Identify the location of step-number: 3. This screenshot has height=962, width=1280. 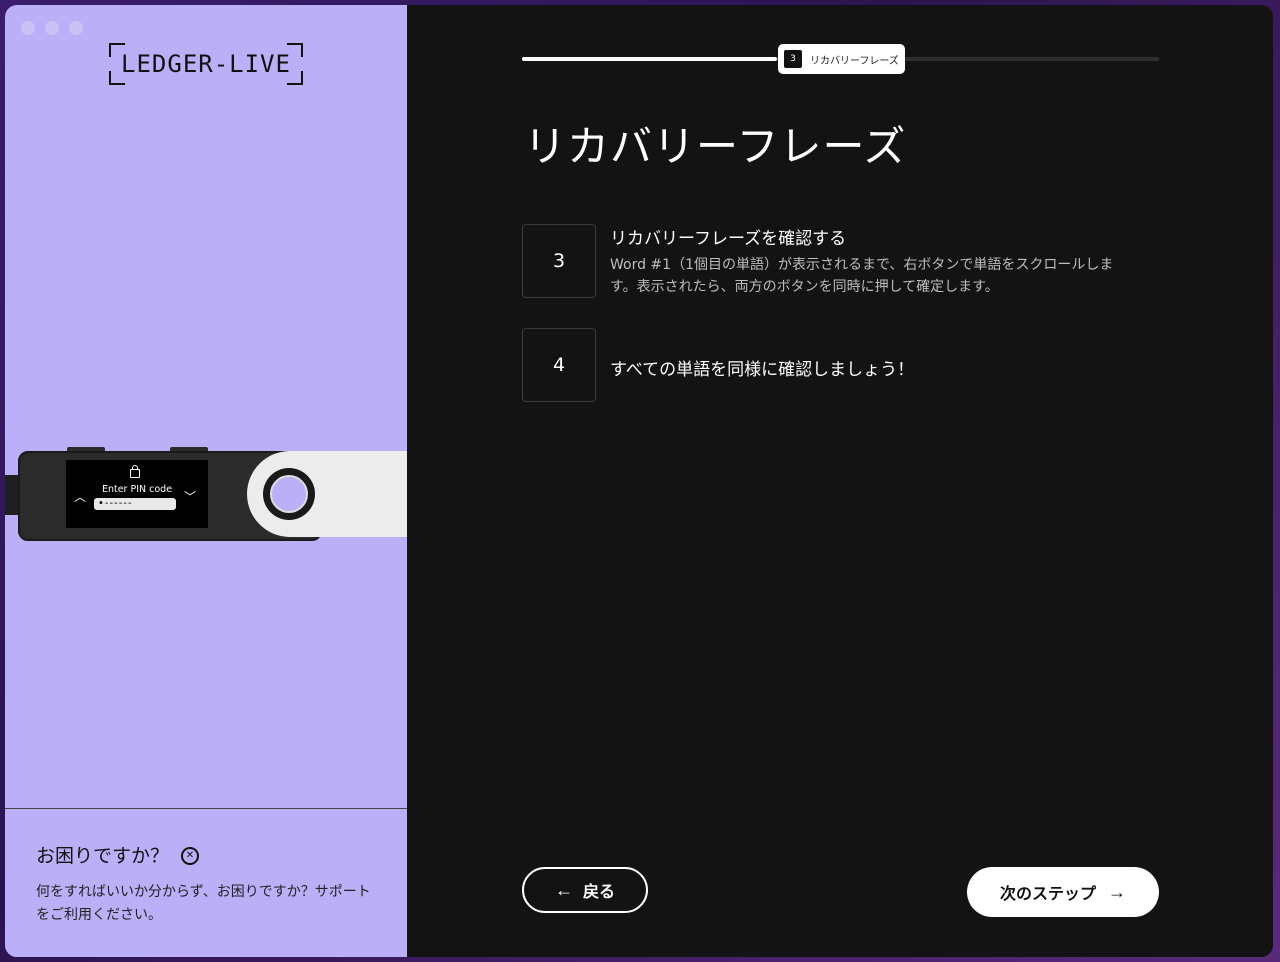
(793, 59).